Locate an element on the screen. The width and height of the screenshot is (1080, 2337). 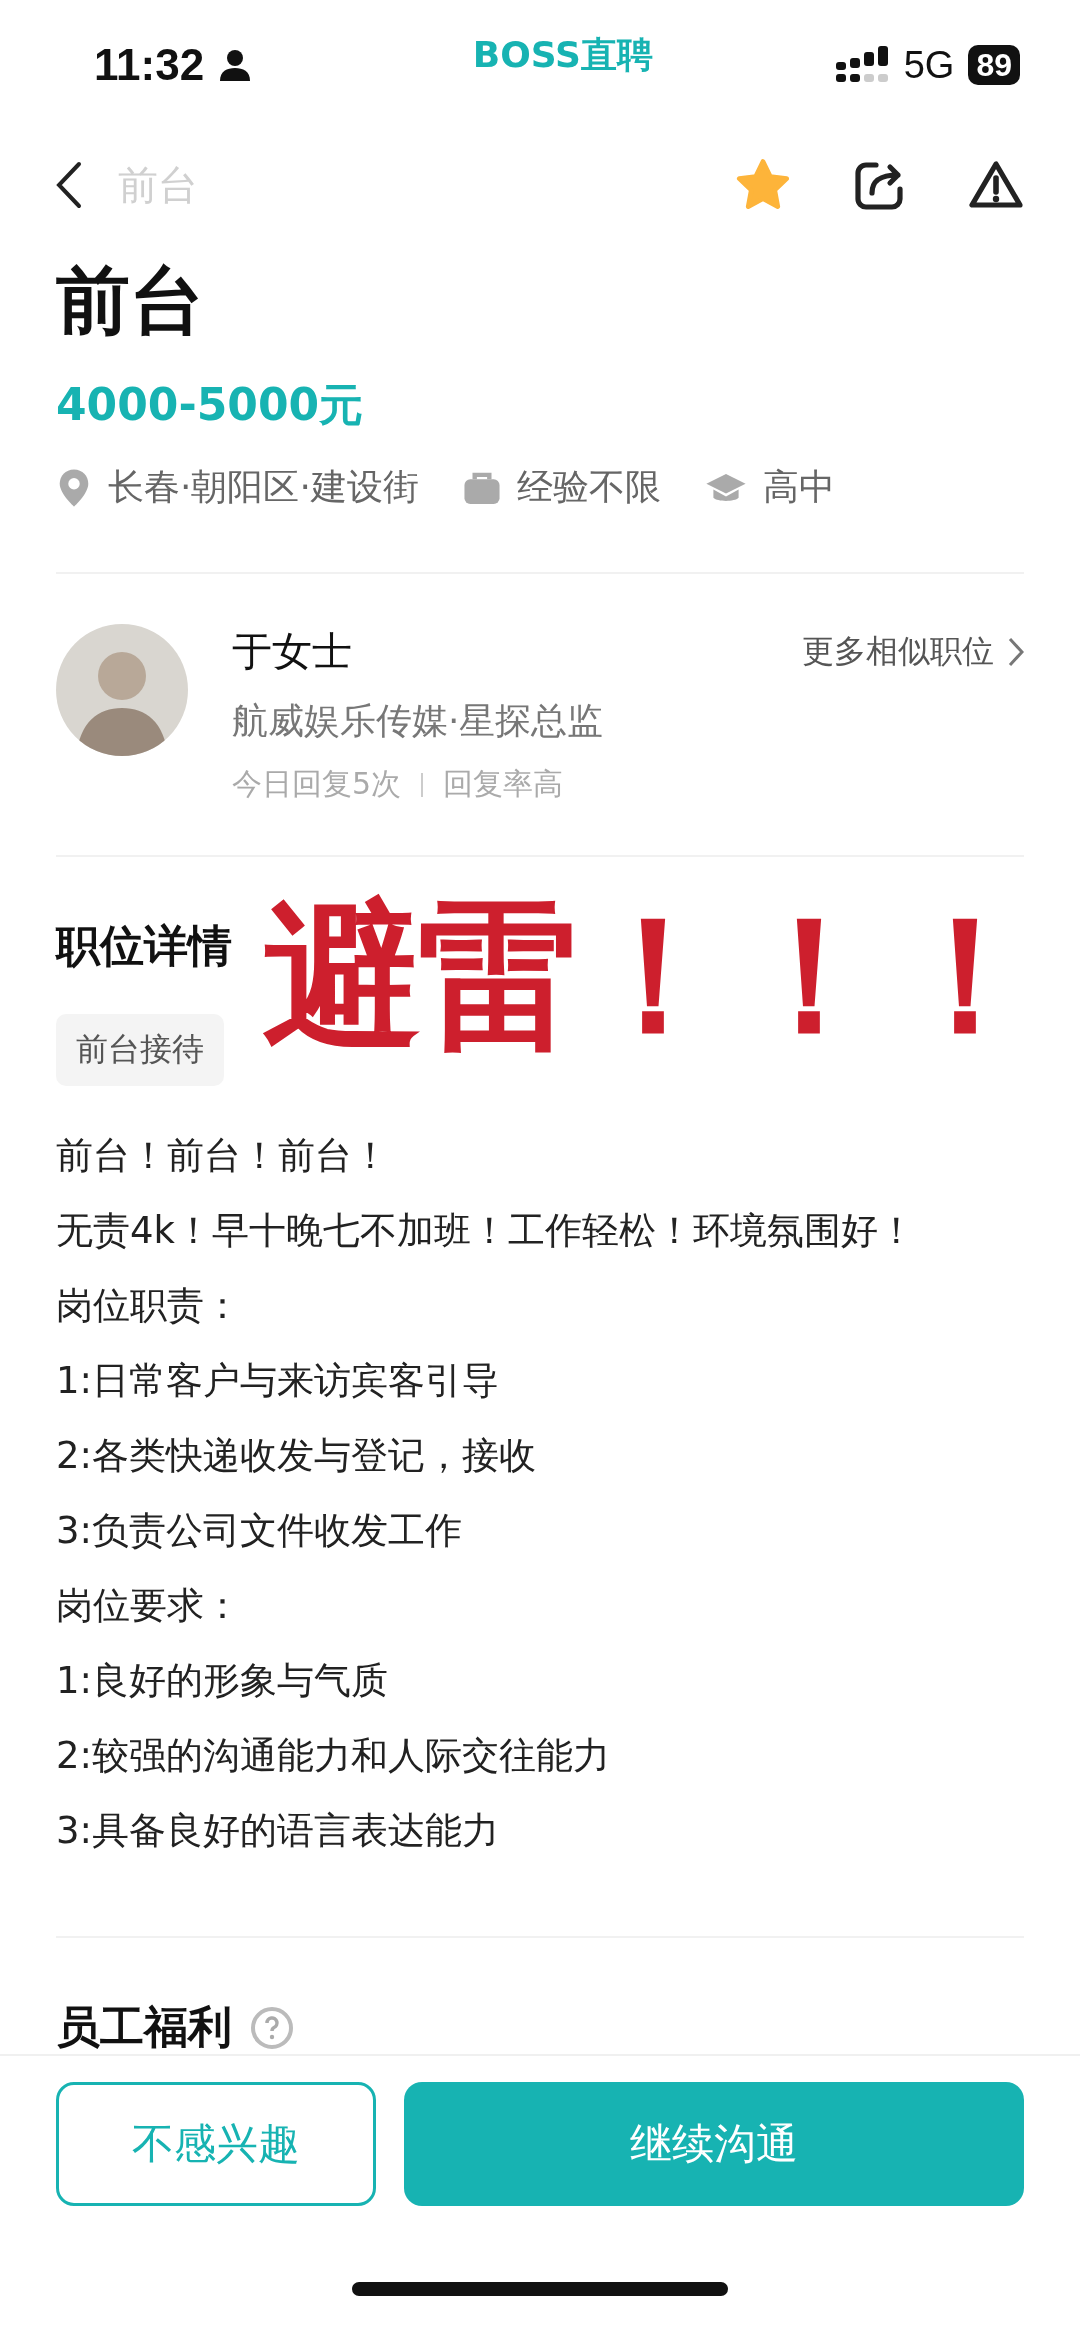
section-heading: 职位详情 is located at coordinates (144, 946).